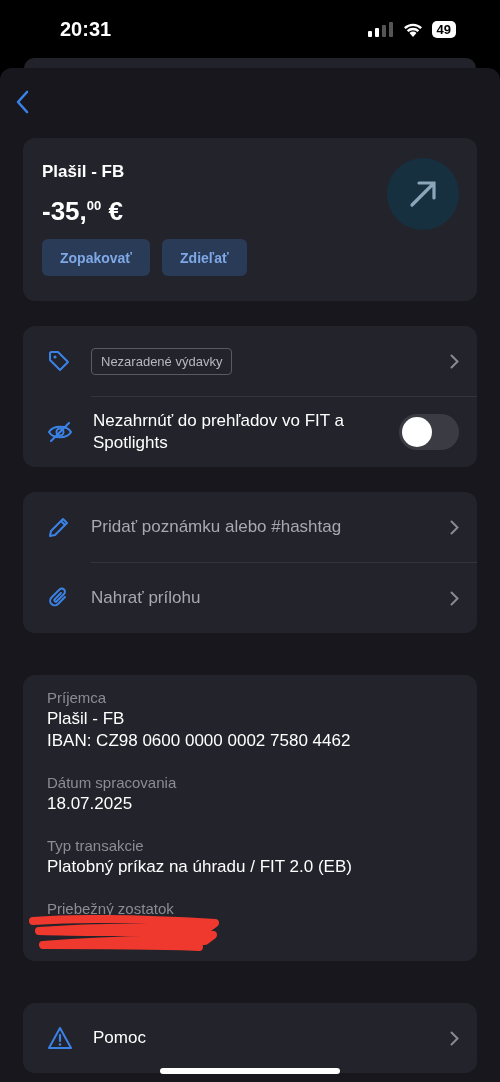  I want to click on category-tag: Nezaradené výdavky, so click(162, 361).